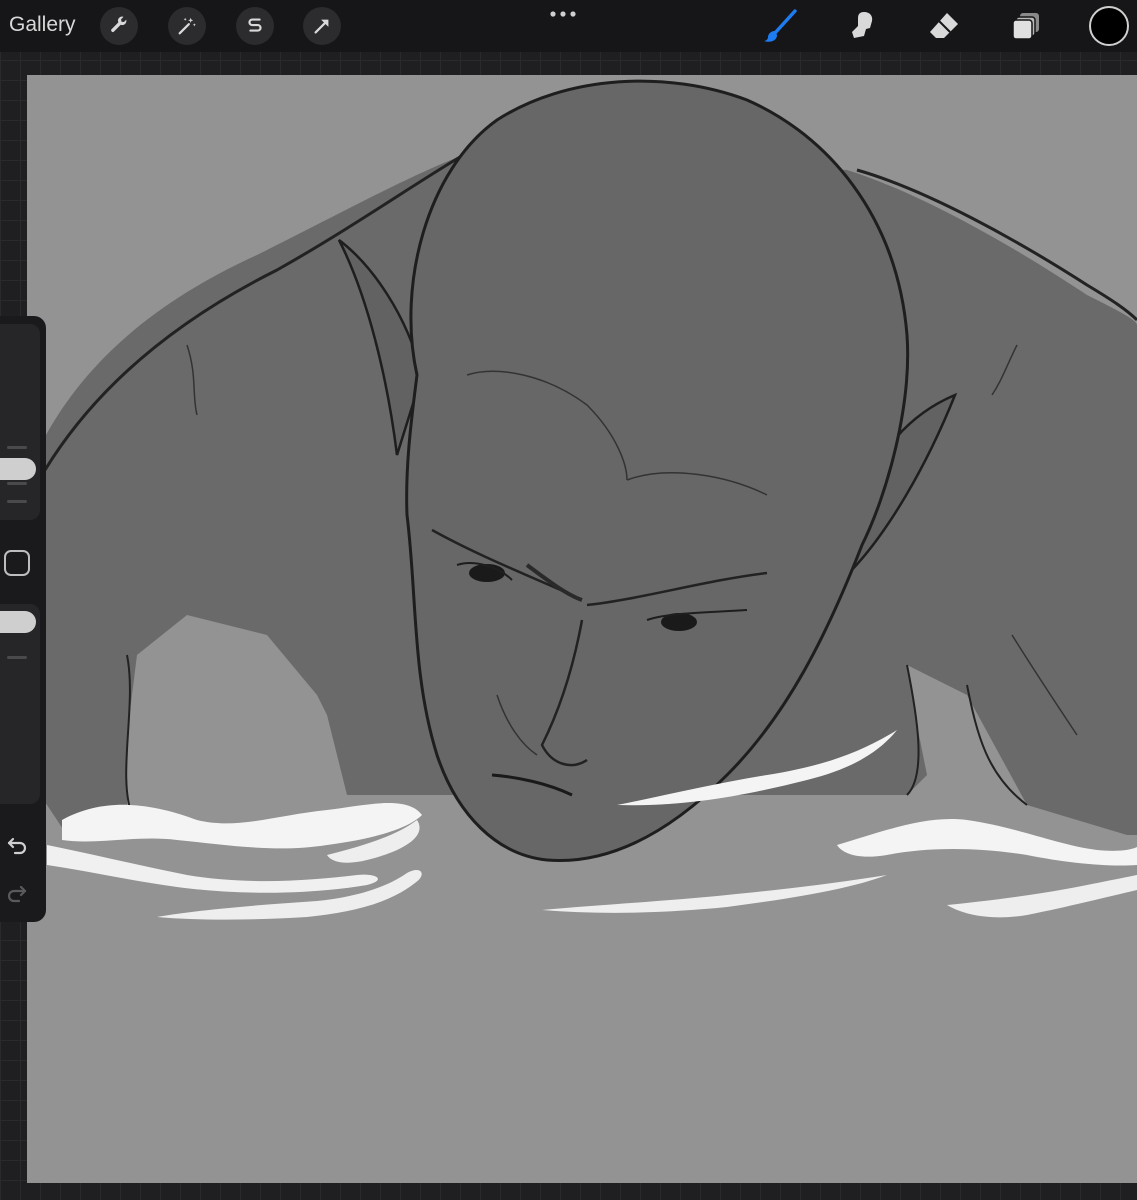 This screenshot has width=1137, height=1200. I want to click on opacity-slider, so click(20, 704).